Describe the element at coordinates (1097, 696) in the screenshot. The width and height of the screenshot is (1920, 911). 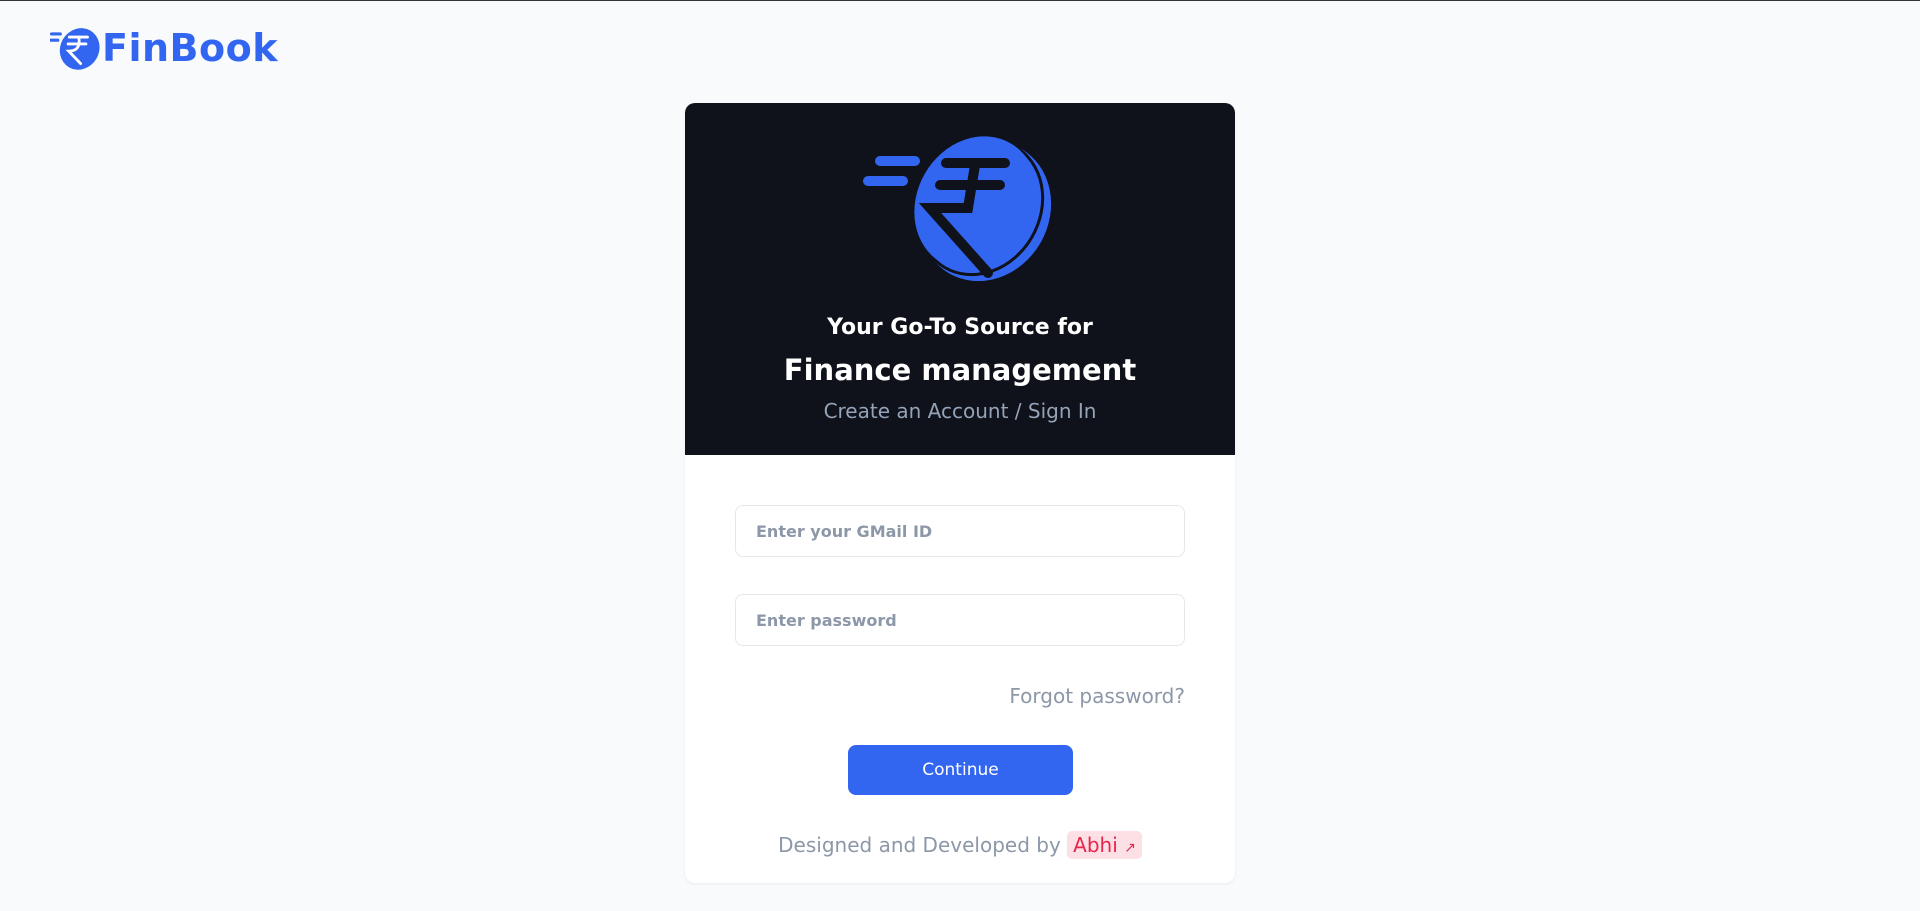
I see `forgot-password-link: Forgot password?` at that location.